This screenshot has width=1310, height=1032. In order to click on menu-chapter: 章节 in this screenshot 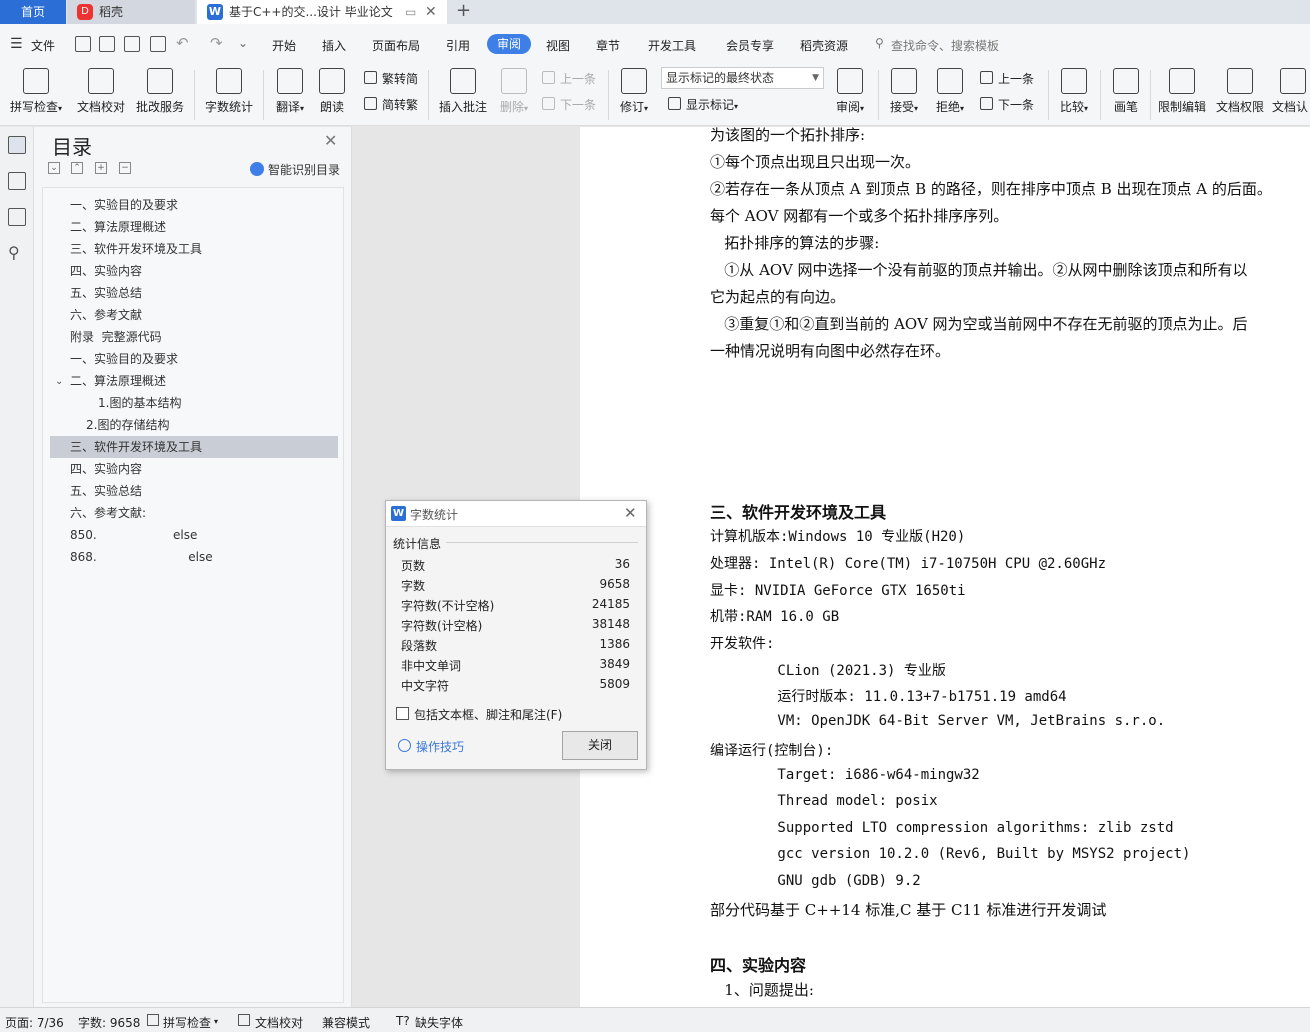, I will do `click(608, 45)`.